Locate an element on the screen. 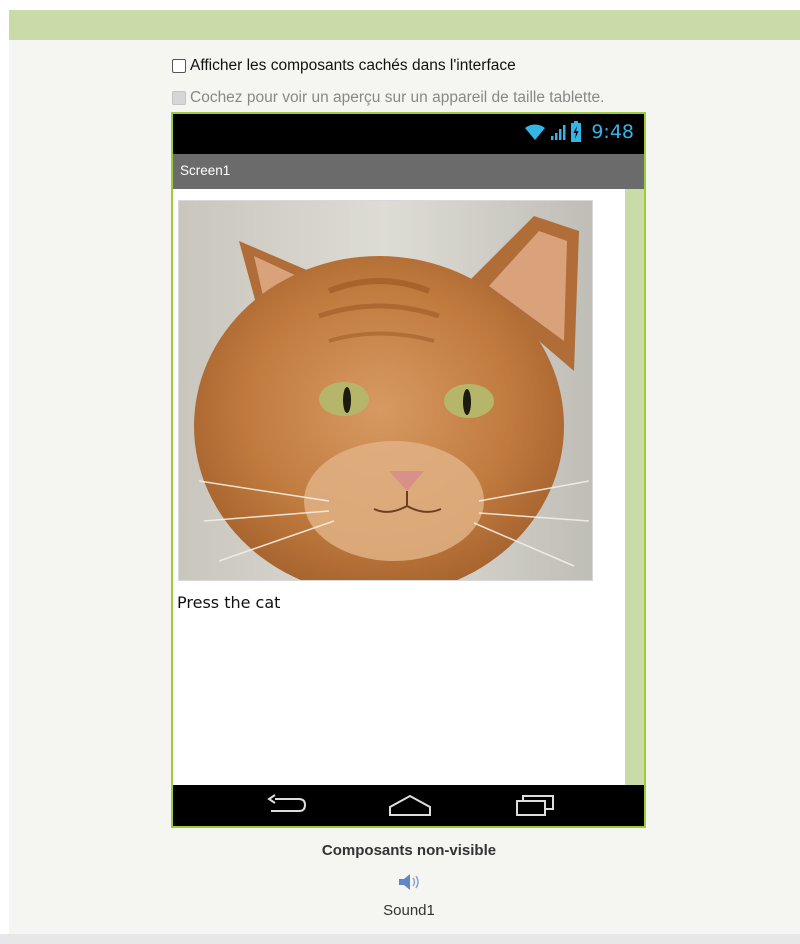 This screenshot has height=944, width=800. navigation-bar is located at coordinates (408, 805).